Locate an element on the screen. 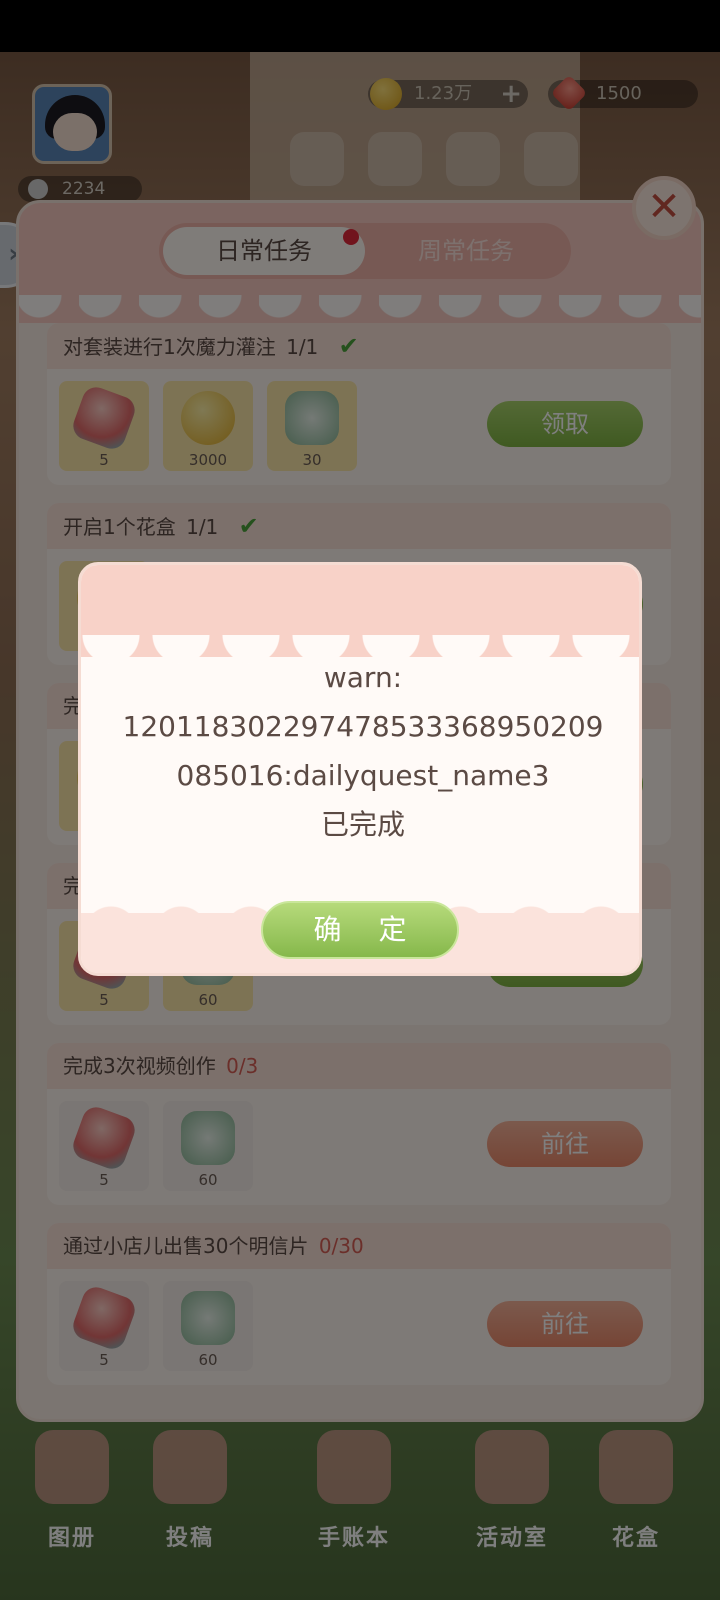 The width and height of the screenshot is (720, 1600). dialog-message-line: 085016:dailyquest_name3 is located at coordinates (363, 775).